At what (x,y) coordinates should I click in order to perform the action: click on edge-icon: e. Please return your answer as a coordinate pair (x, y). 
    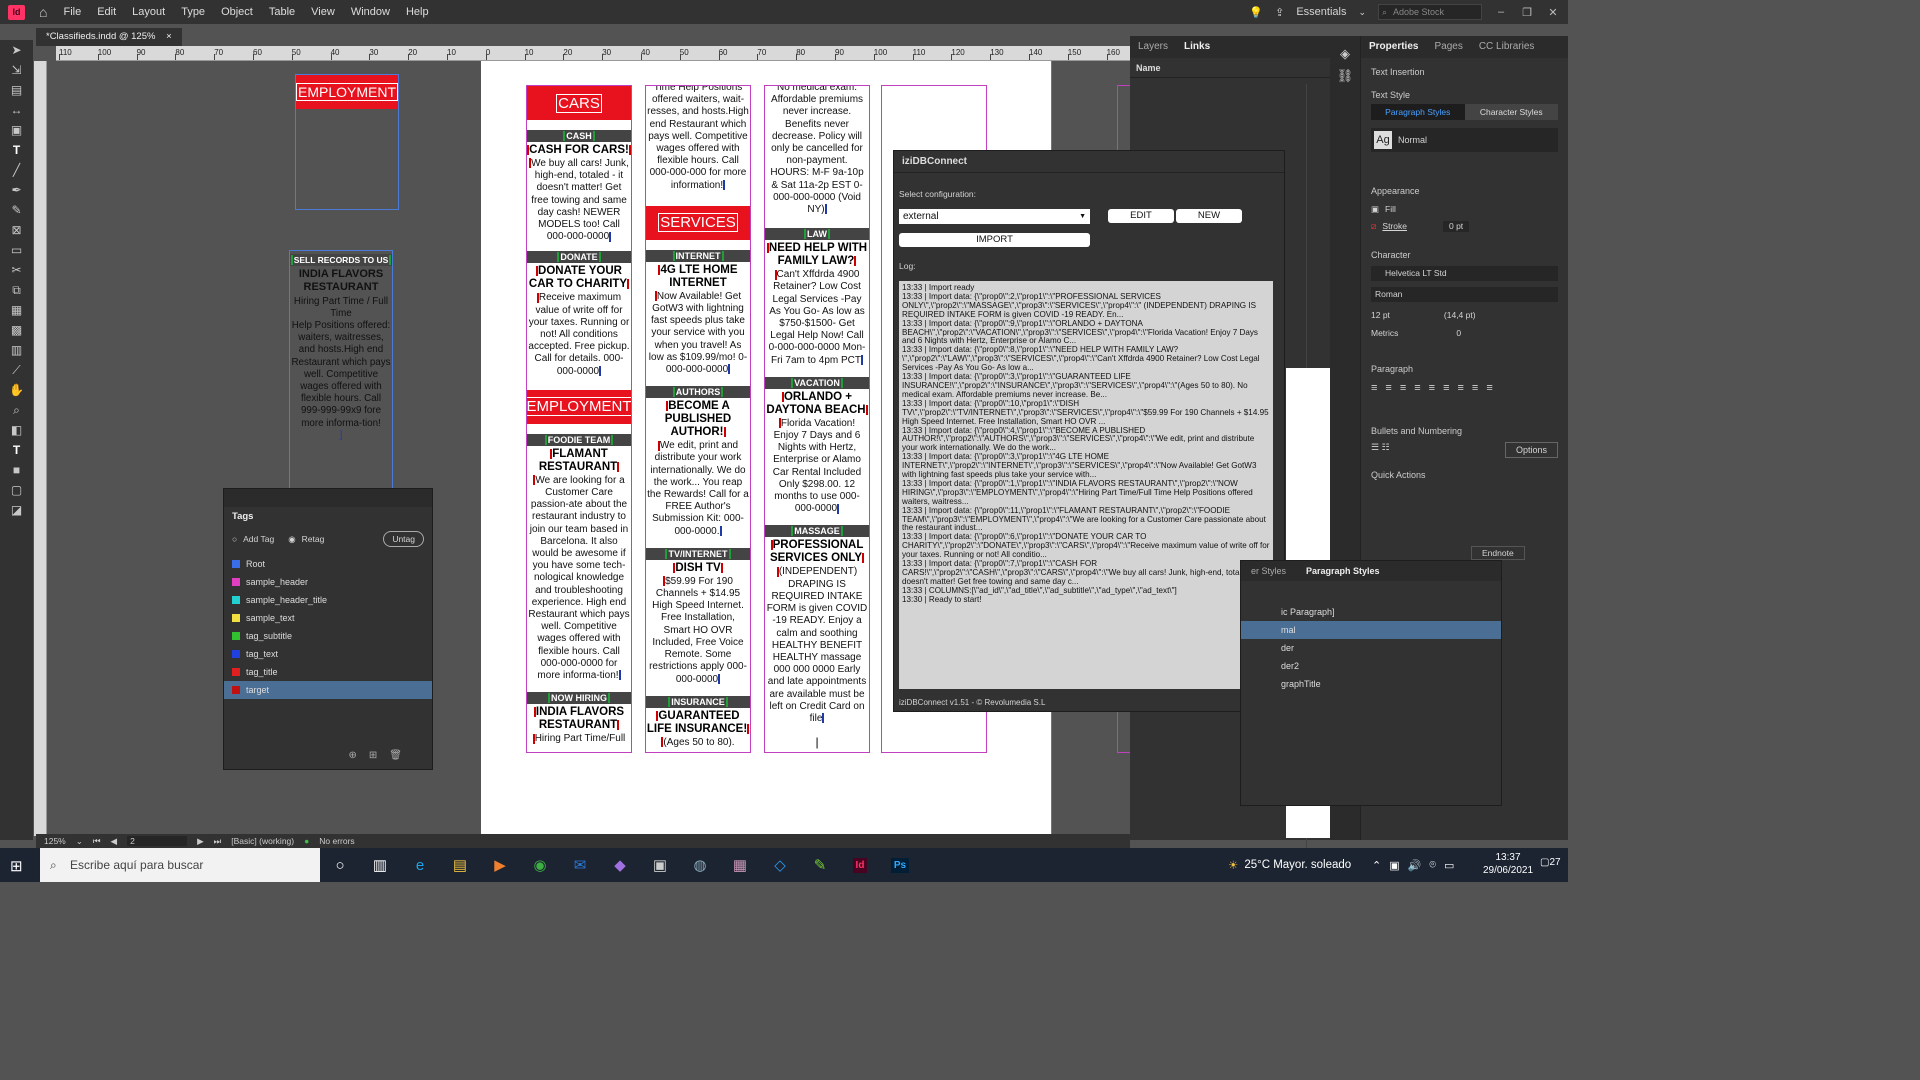
    Looking at the image, I should click on (420, 865).